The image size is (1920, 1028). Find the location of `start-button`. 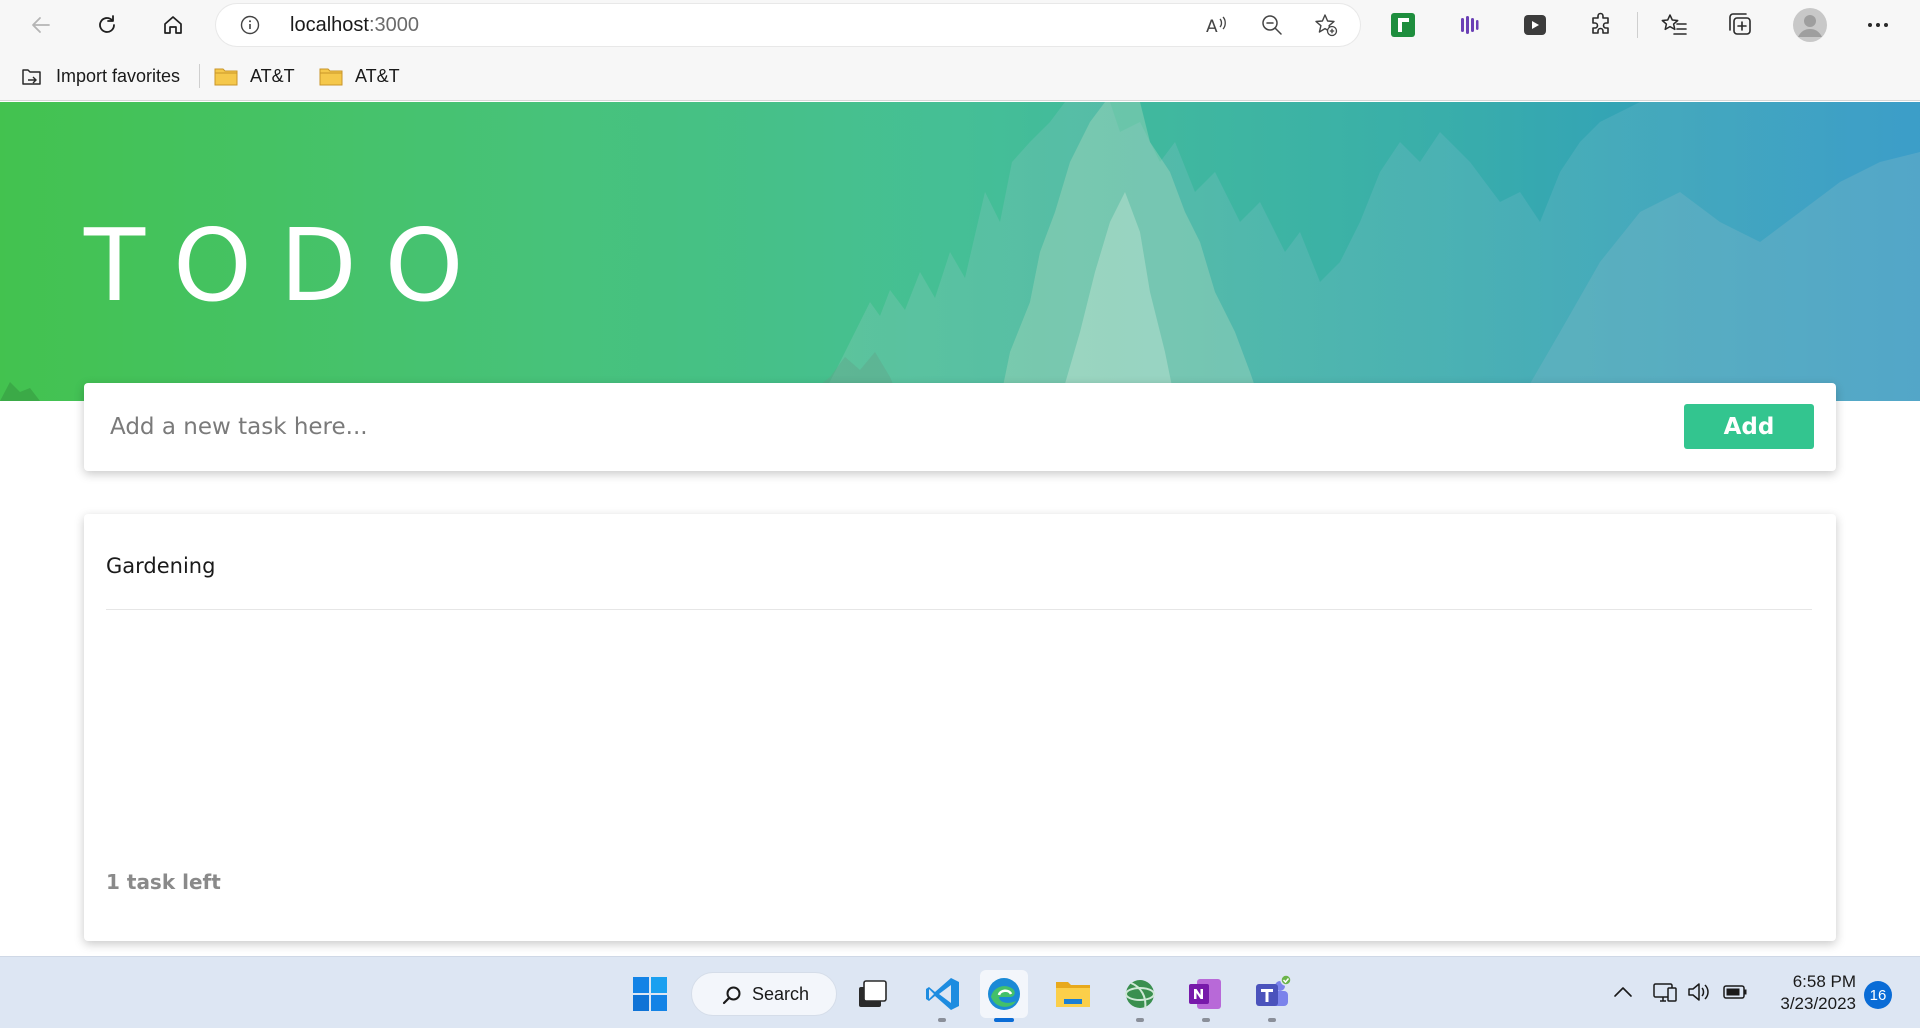

start-button is located at coordinates (650, 994).